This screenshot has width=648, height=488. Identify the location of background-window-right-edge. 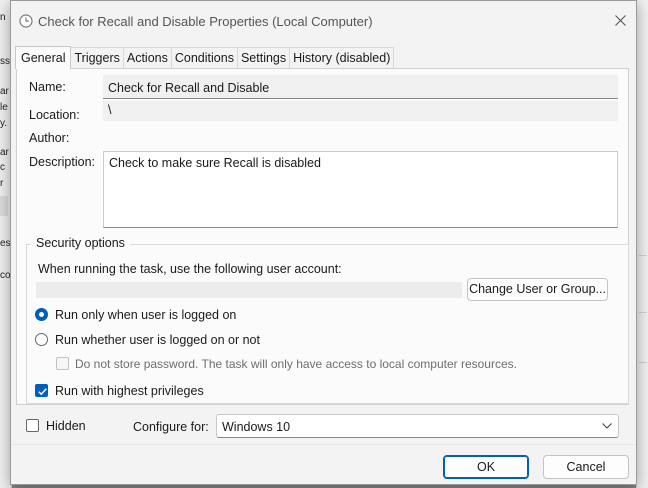
(642, 244).